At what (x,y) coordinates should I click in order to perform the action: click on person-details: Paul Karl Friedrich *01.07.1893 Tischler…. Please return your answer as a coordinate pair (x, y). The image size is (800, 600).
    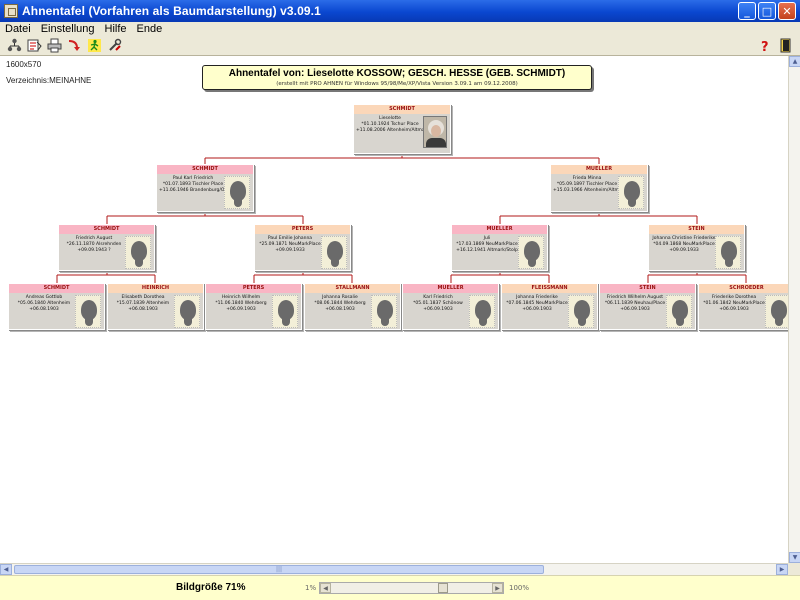
    Looking at the image, I should click on (195, 185).